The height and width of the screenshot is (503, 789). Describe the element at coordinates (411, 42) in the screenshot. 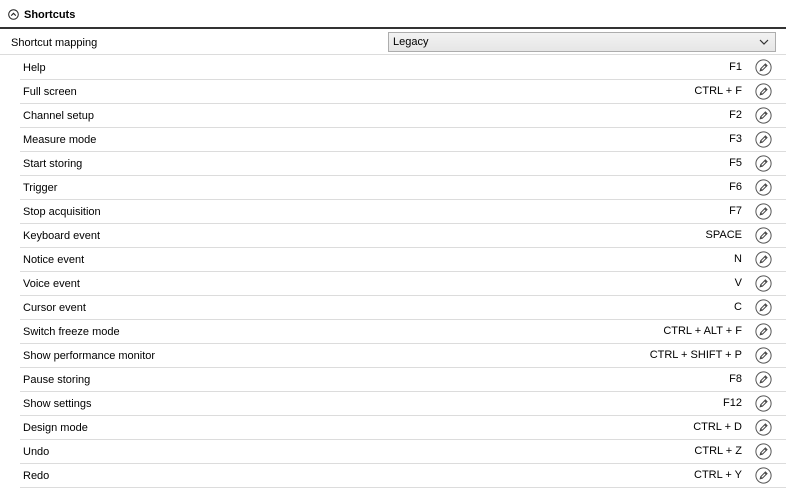

I see `shortcut-mapping-value: Legacy` at that location.